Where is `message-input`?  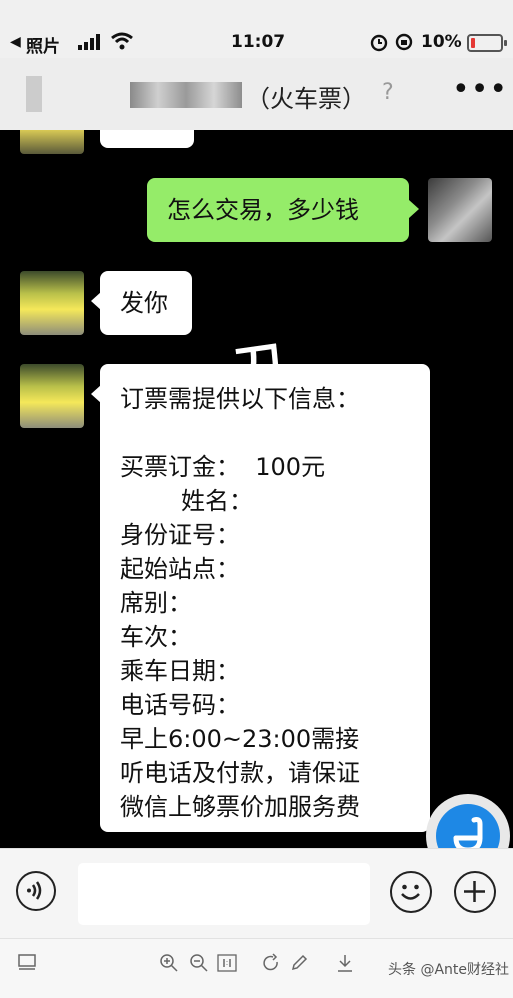
message-input is located at coordinates (224, 894).